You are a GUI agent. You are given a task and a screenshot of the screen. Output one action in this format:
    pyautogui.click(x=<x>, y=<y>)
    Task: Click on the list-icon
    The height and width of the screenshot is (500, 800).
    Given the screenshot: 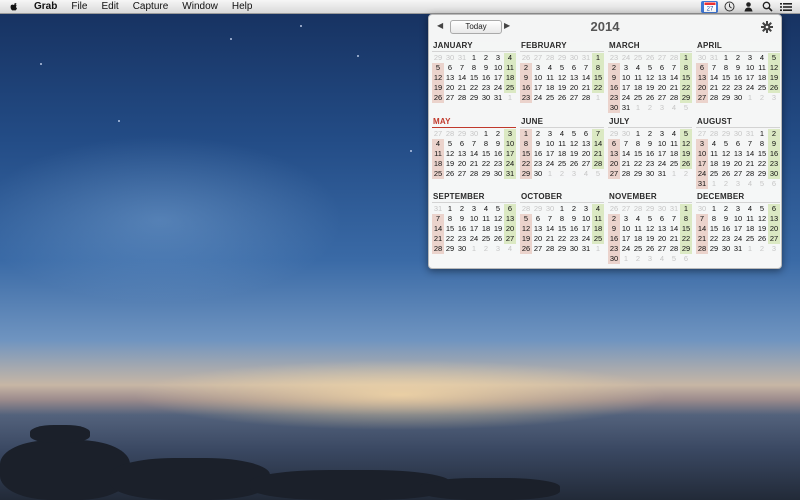 What is the action you would take?
    pyautogui.click(x=786, y=6)
    